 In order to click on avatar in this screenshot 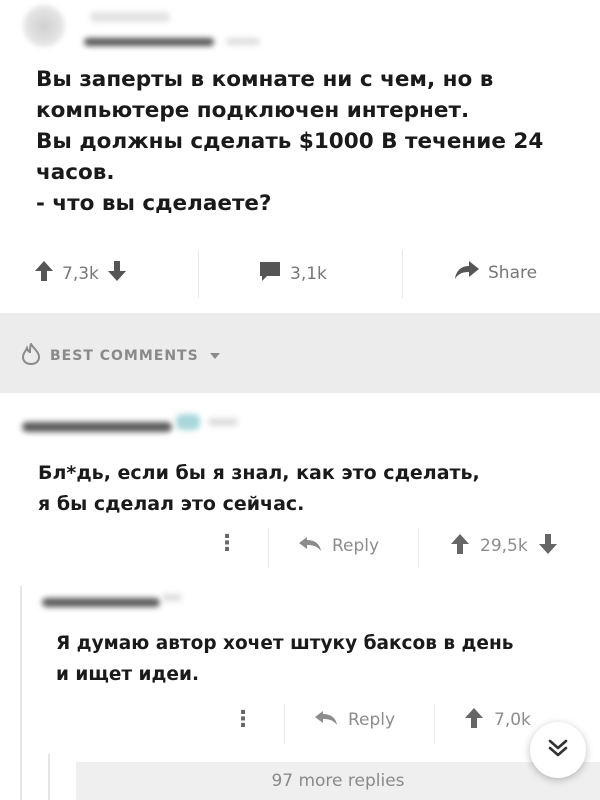, I will do `click(44, 26)`.